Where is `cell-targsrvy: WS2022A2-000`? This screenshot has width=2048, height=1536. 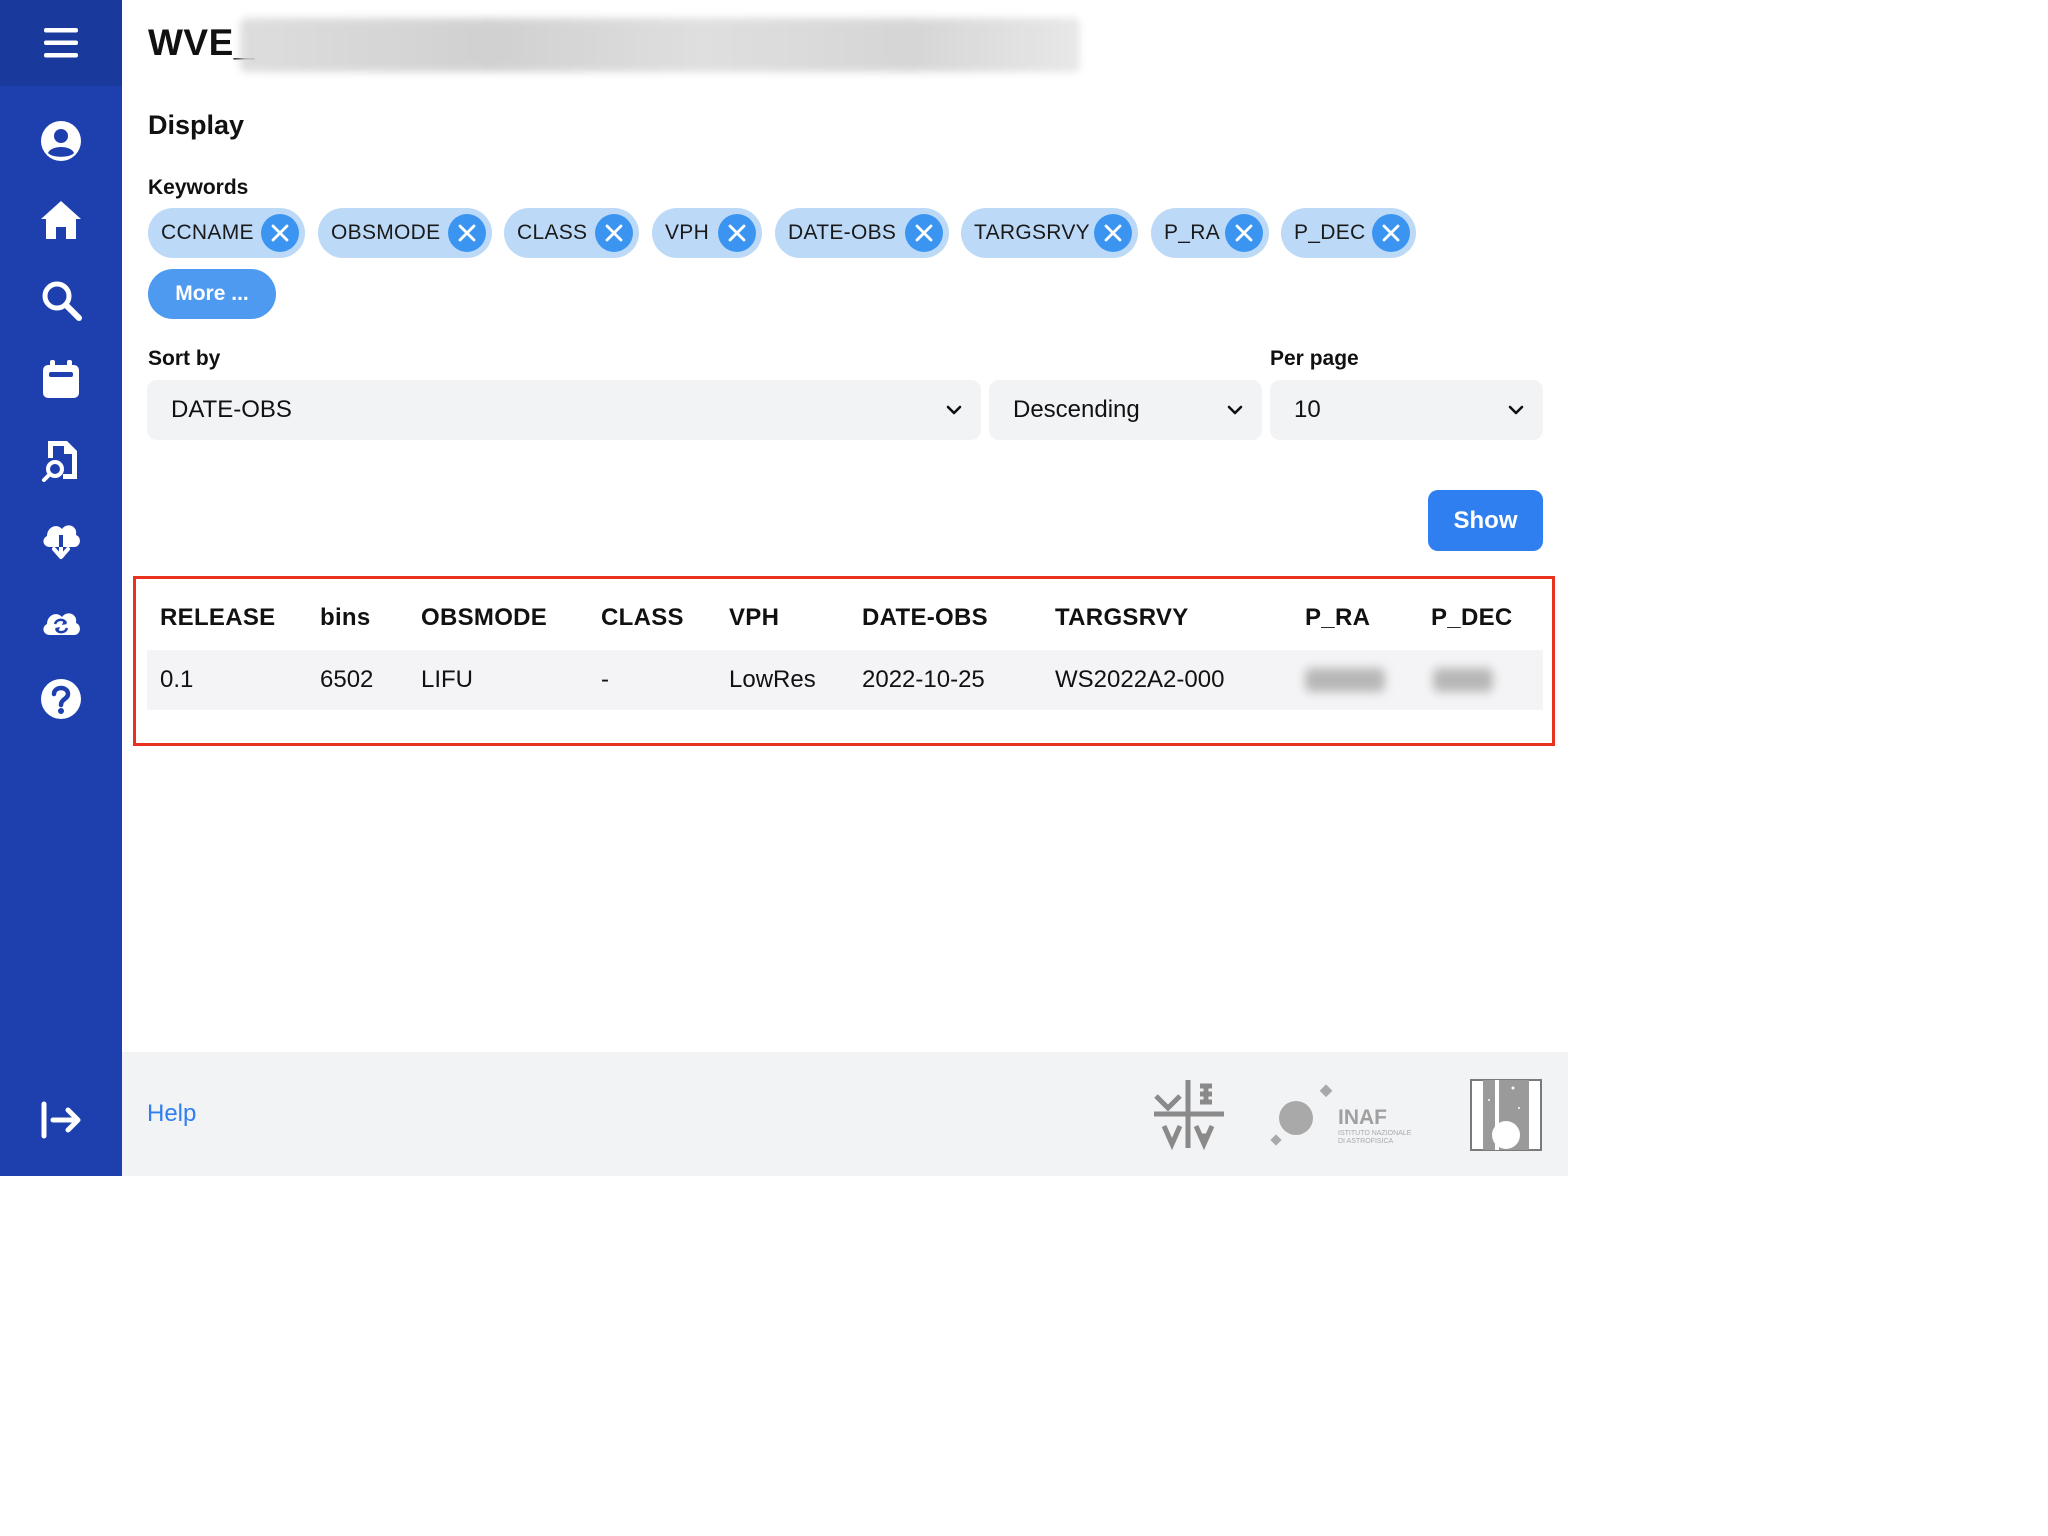 cell-targsrvy: WS2022A2-000 is located at coordinates (1140, 679).